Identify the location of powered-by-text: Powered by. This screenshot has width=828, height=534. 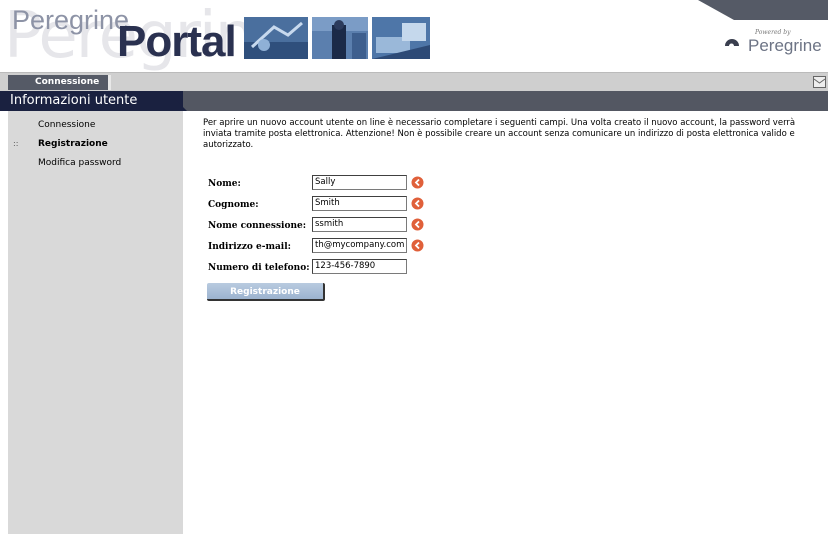
(773, 32).